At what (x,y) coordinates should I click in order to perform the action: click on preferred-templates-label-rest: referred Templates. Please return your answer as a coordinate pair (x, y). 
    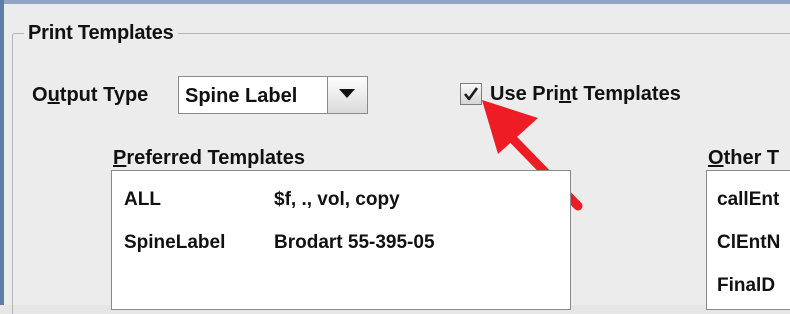
    Looking at the image, I should click on (215, 158).